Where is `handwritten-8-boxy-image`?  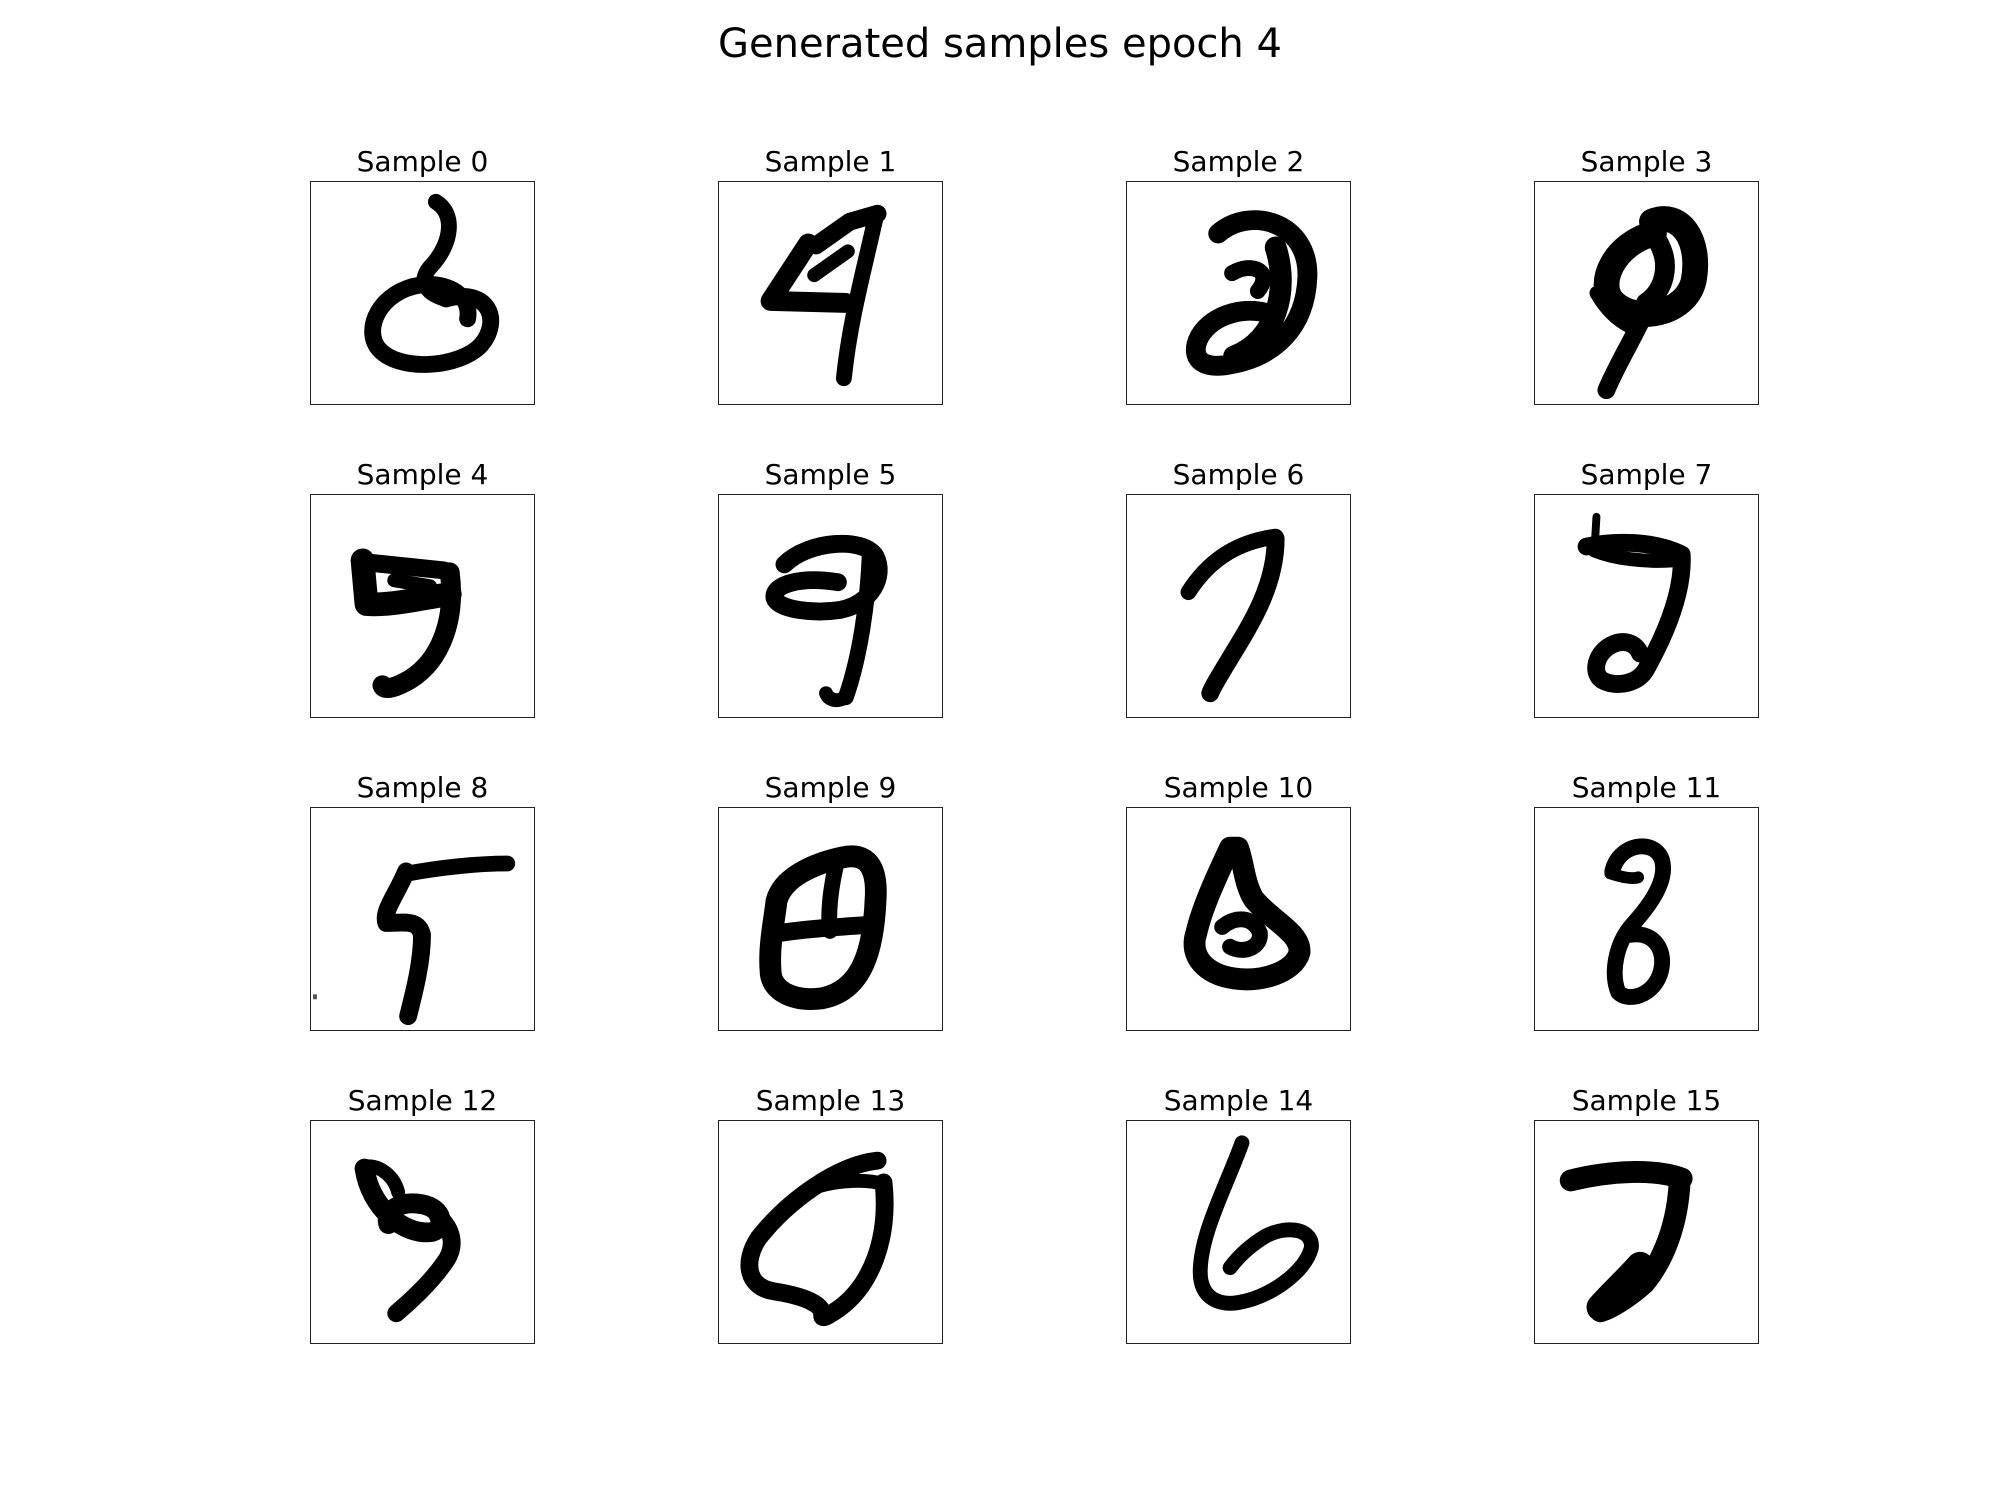 handwritten-8-boxy-image is located at coordinates (823, 927).